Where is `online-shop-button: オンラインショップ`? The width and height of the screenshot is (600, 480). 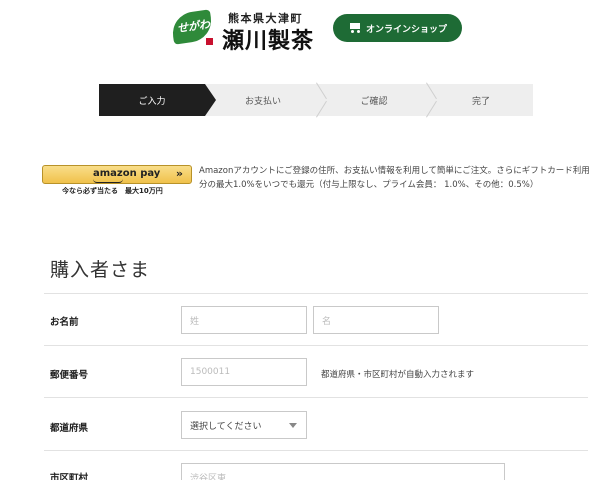 online-shop-button: オンラインショップ is located at coordinates (397, 28).